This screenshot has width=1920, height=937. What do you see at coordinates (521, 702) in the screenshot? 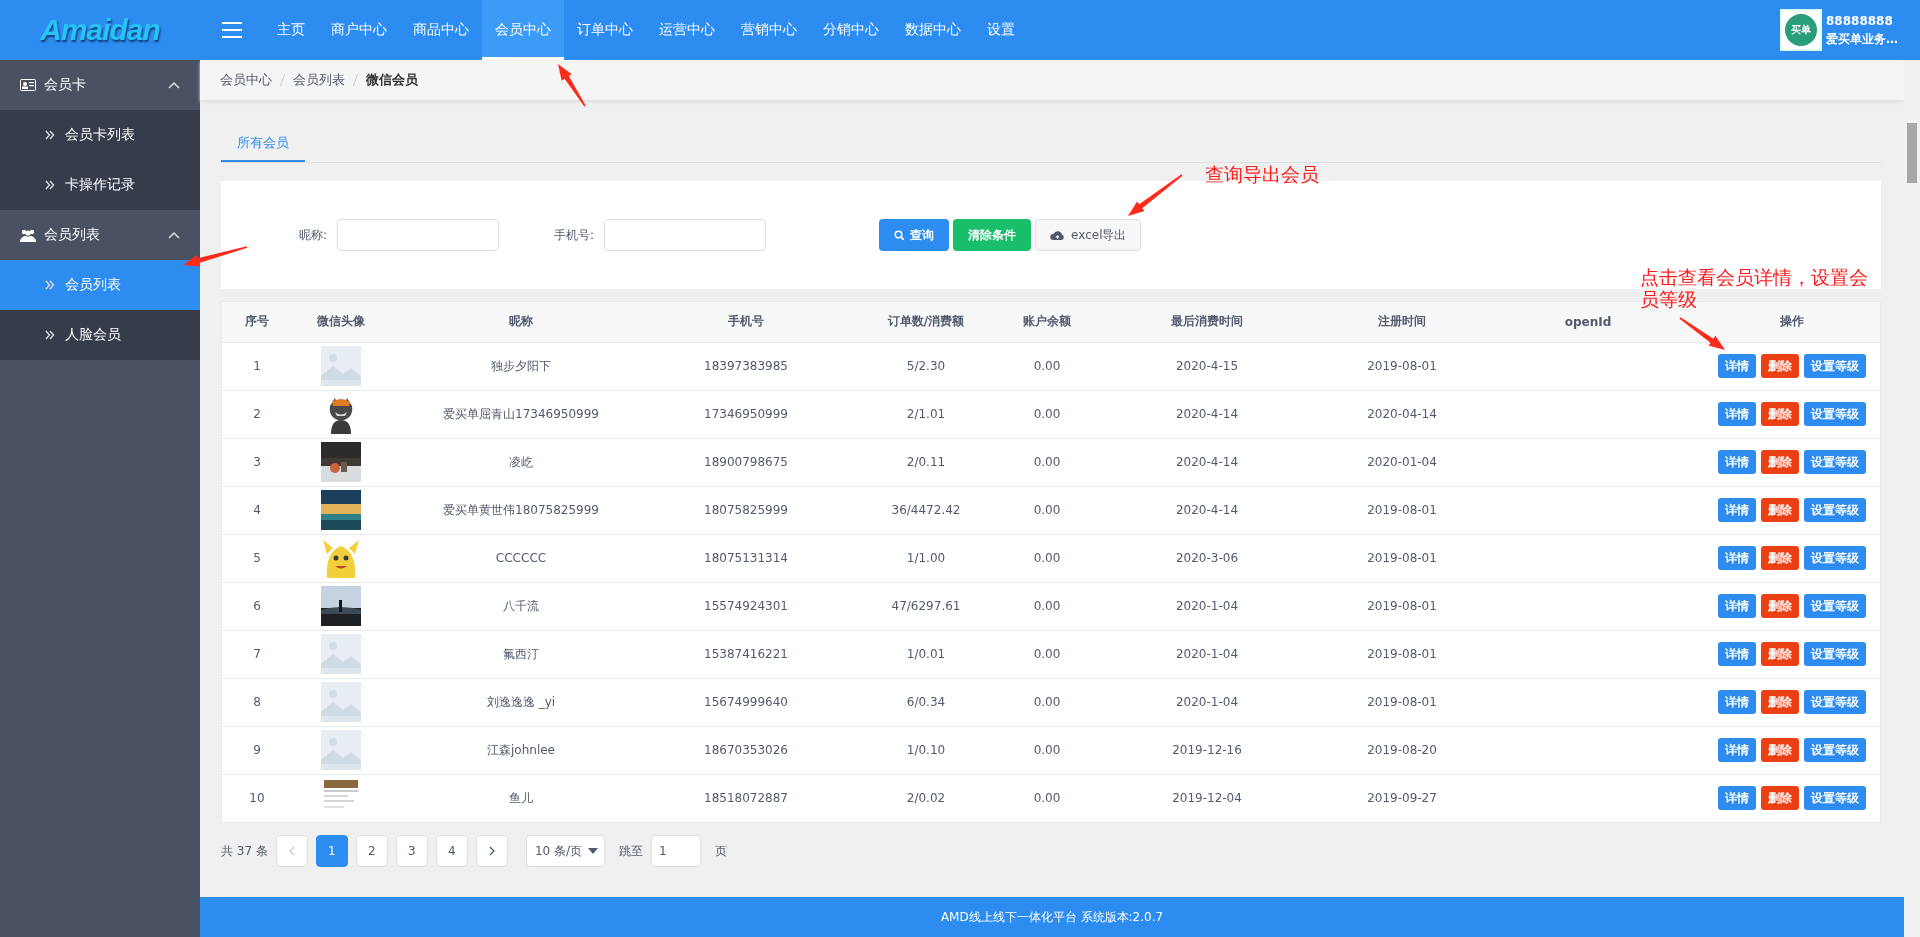
I see `table-cell: 刘逸逸逸 _yi` at bounding box center [521, 702].